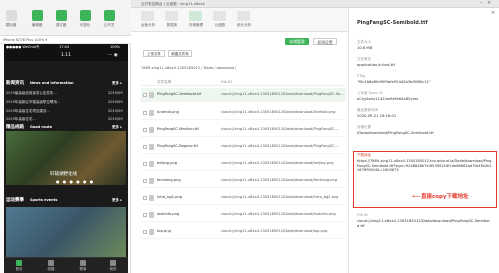 The height and width of the screenshot is (273, 499). I want to click on news-item: 2019年高级住宅项目建设... 2019/09, so click(66, 111).